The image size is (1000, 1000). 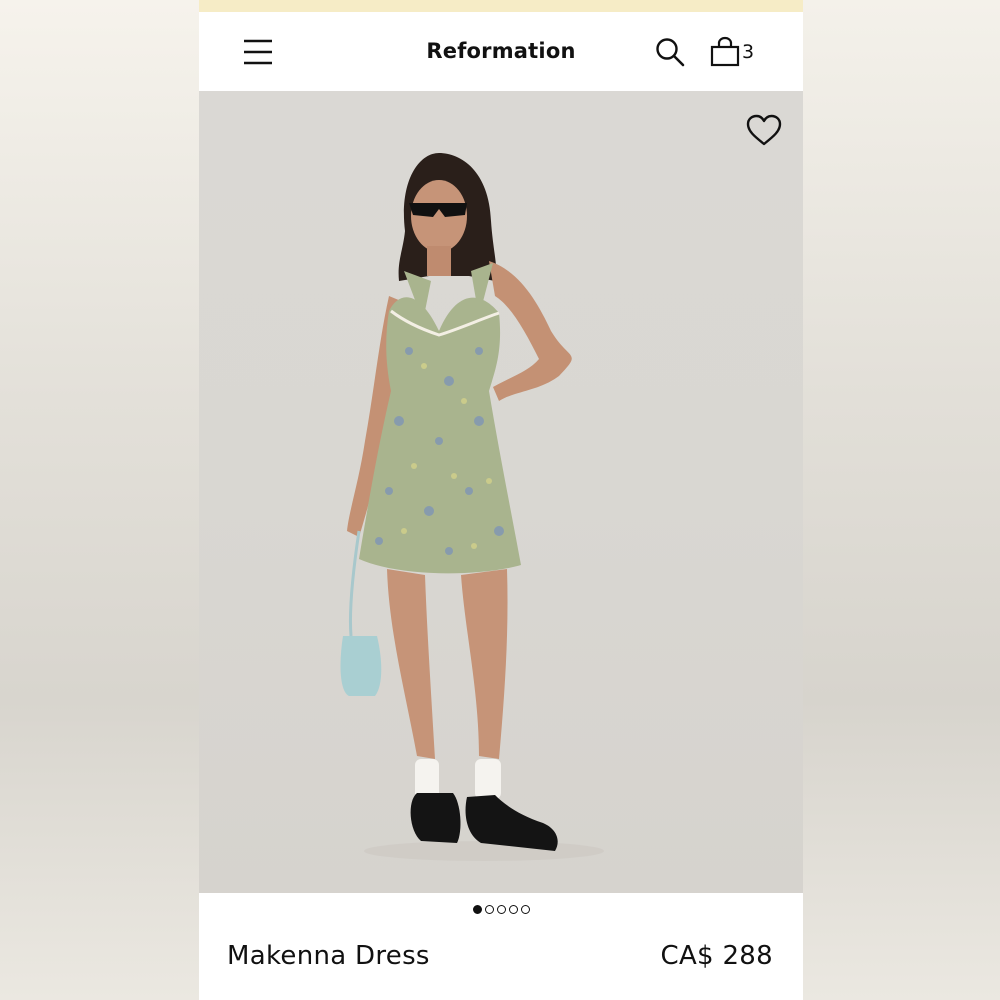 What do you see at coordinates (501, 51) in the screenshot?
I see `site-header: Reformation 3` at bounding box center [501, 51].